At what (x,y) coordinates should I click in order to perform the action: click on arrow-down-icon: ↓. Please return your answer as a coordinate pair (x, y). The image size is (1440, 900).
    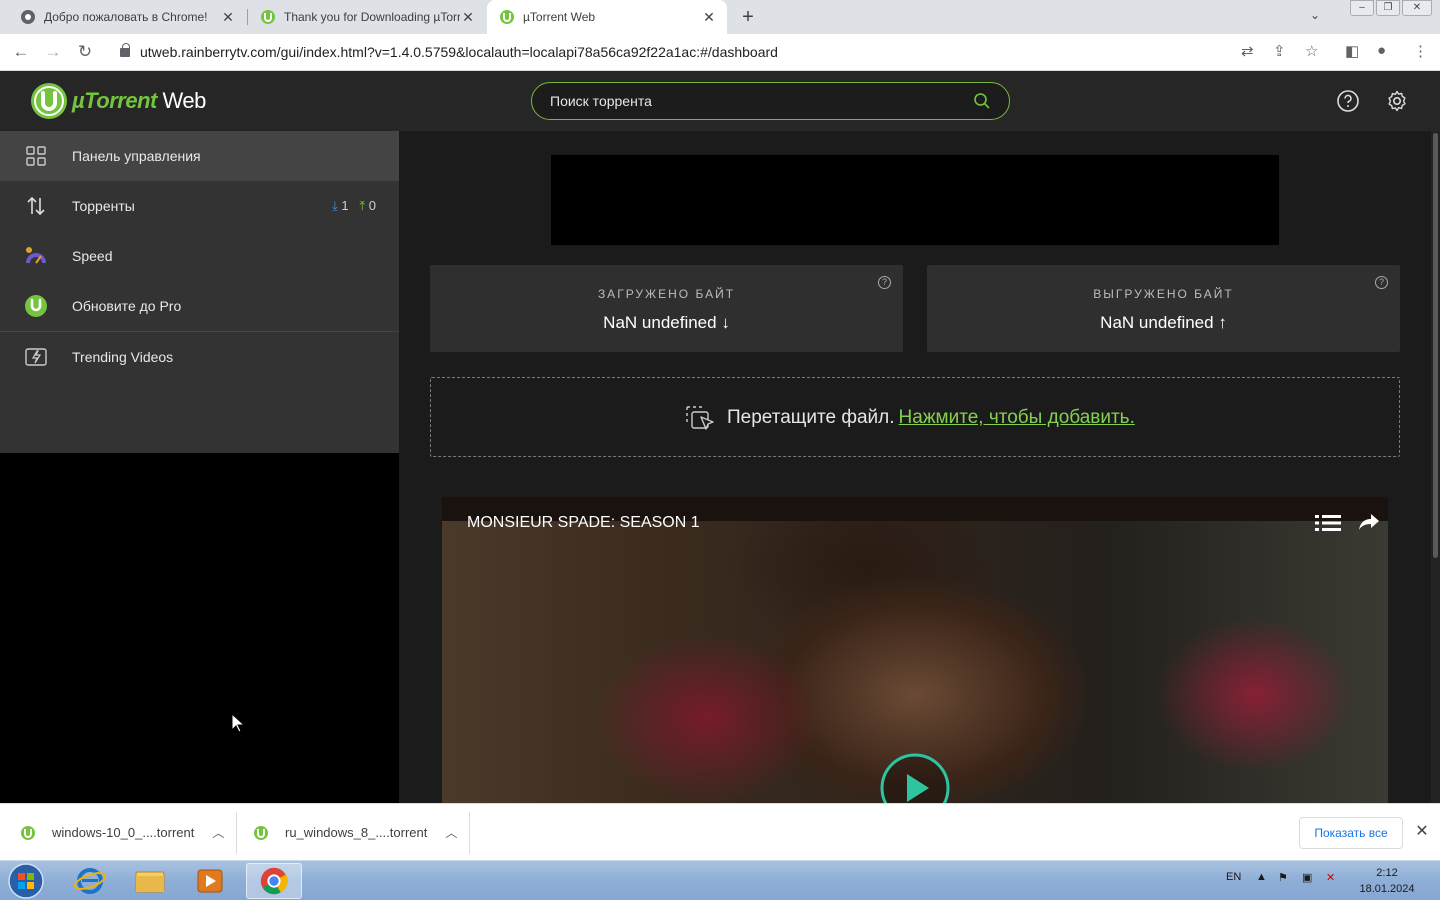
    Looking at the image, I should click on (725, 322).